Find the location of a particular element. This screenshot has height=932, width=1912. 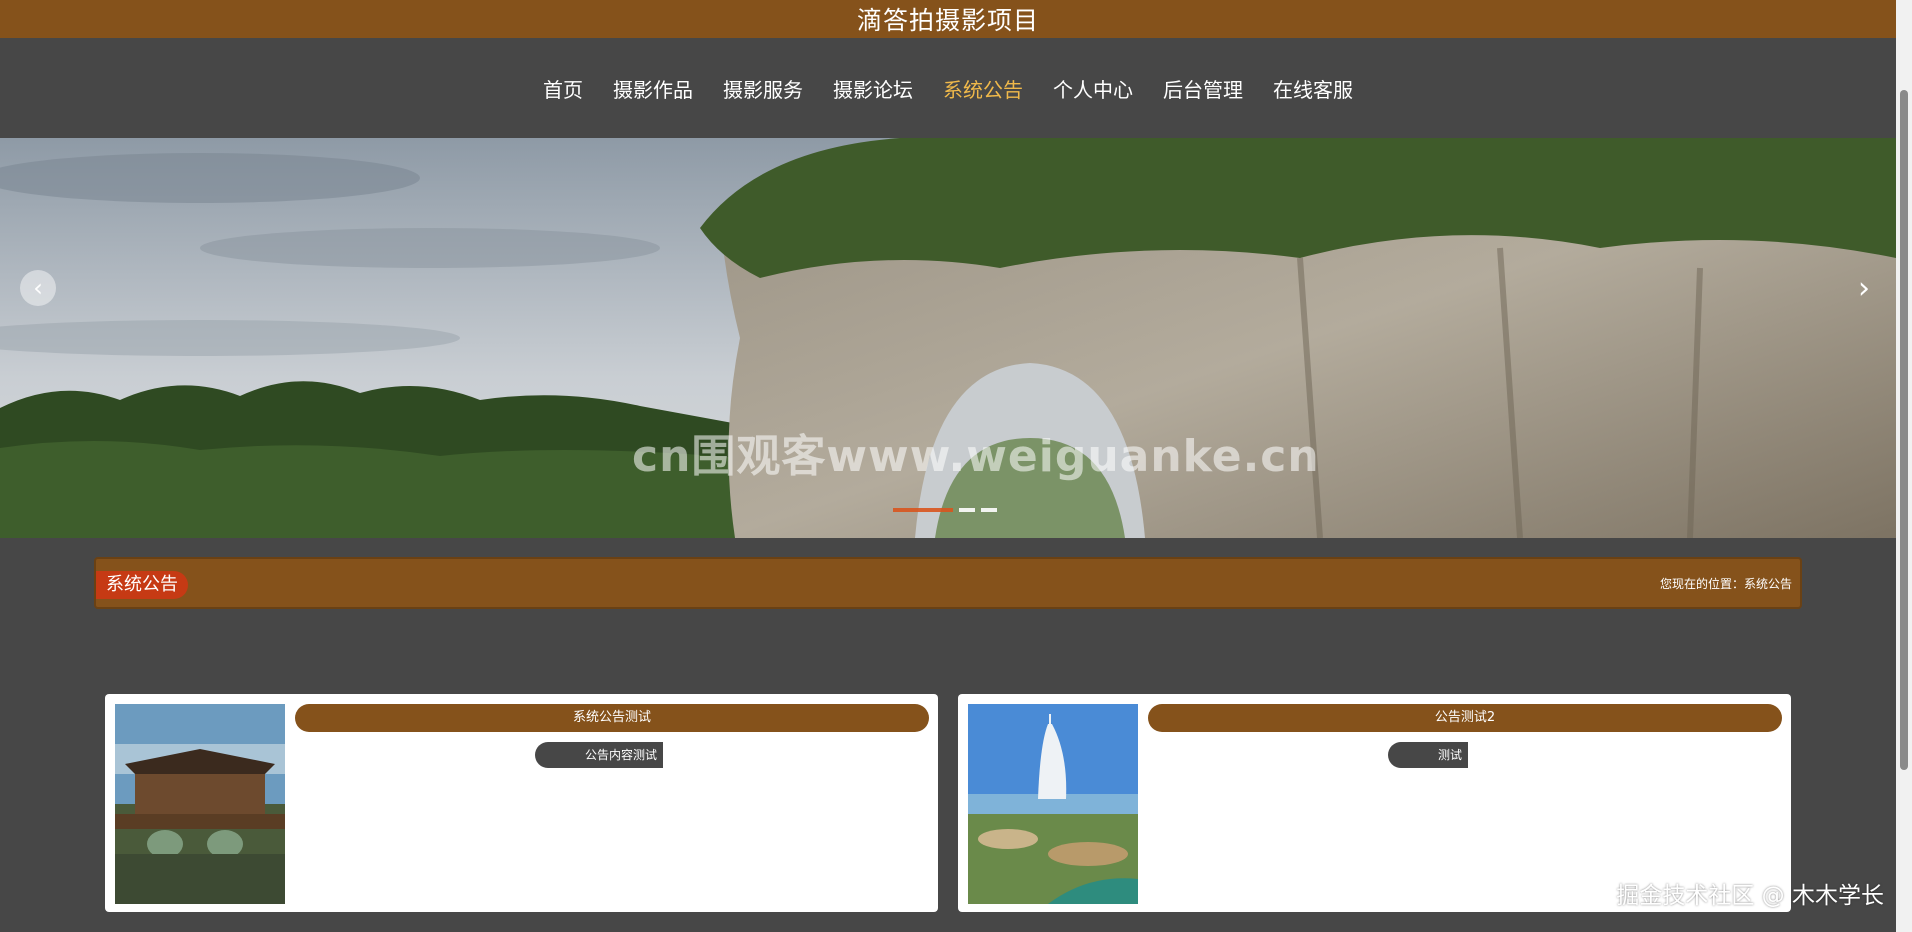

site-title: 滴答拍摄影项目 is located at coordinates (947, 20).